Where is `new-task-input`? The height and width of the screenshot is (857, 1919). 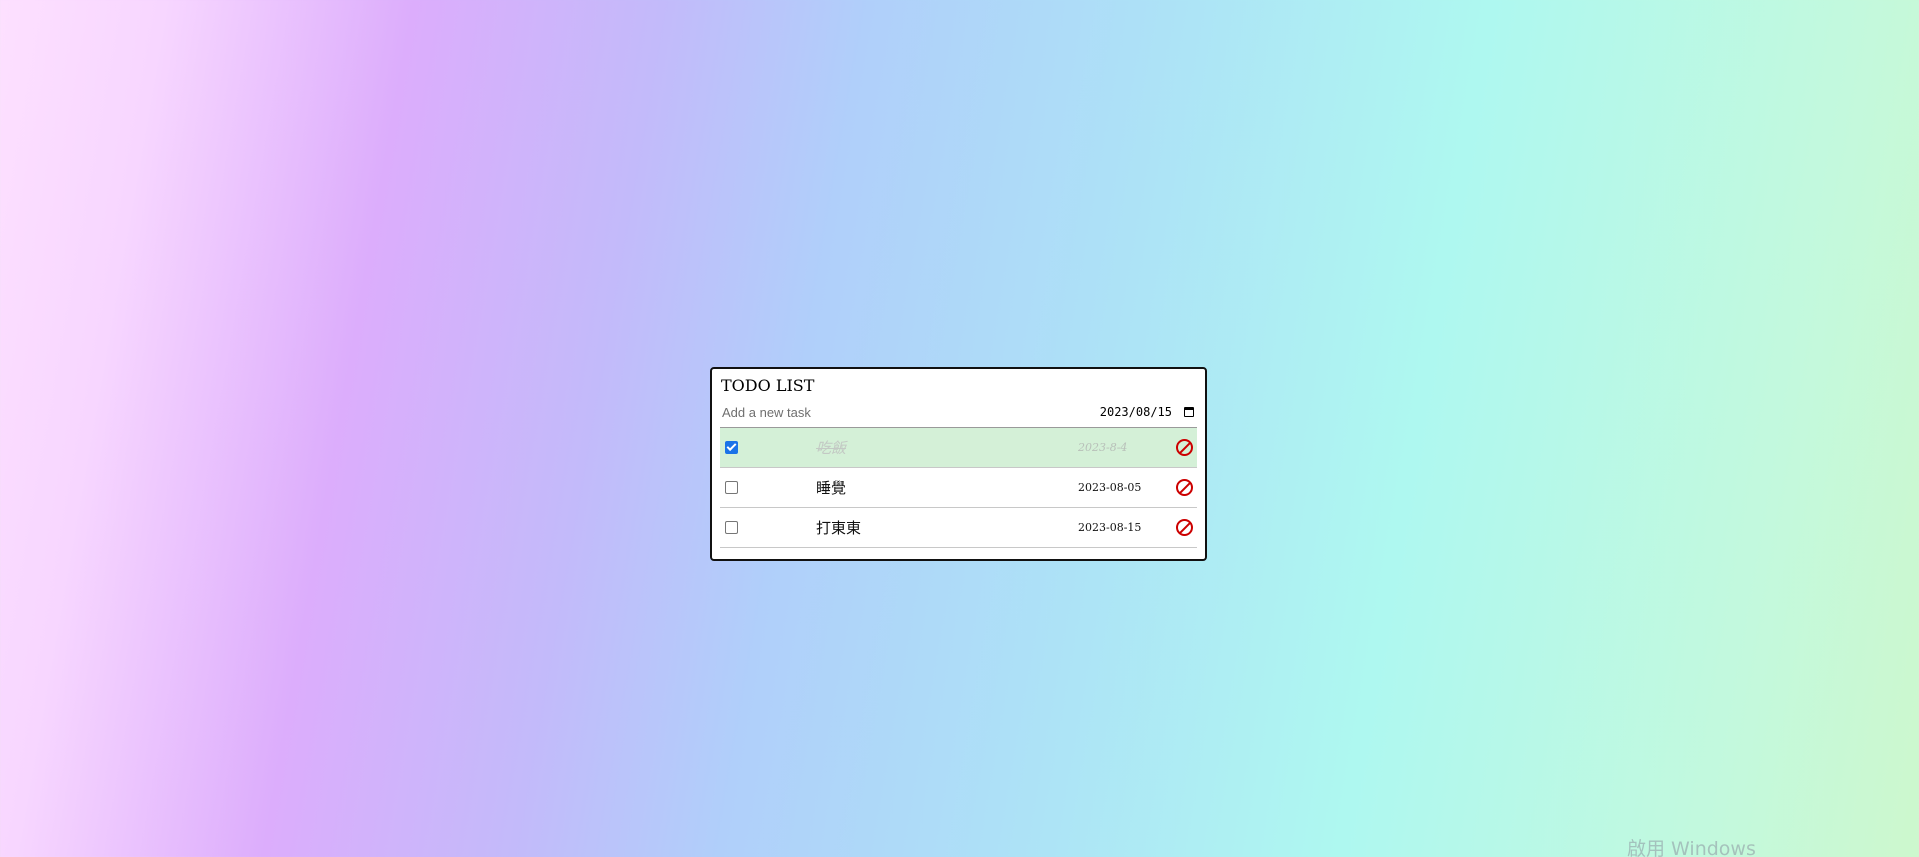 new-task-input is located at coordinates (872, 412).